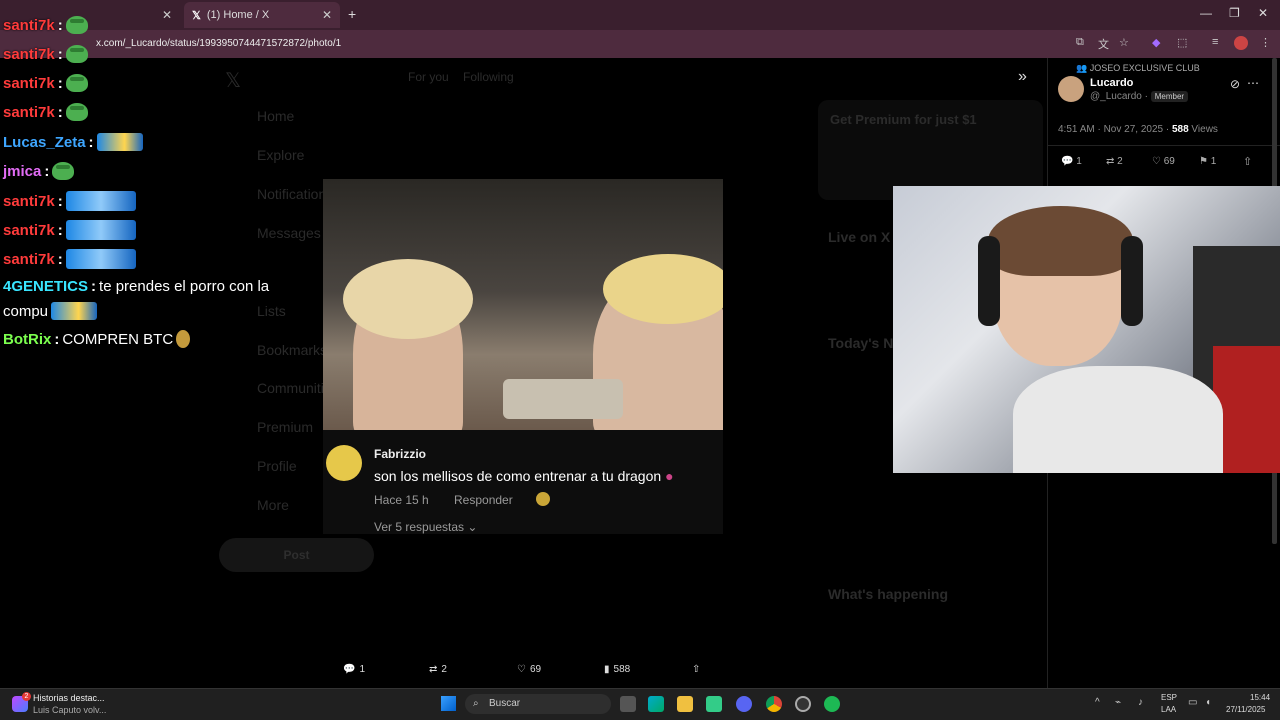 Image resolution: width=1280 pixels, height=720 pixels. What do you see at coordinates (529, 669) in the screenshot?
I see `bar-like-button: ♡ 69` at bounding box center [529, 669].